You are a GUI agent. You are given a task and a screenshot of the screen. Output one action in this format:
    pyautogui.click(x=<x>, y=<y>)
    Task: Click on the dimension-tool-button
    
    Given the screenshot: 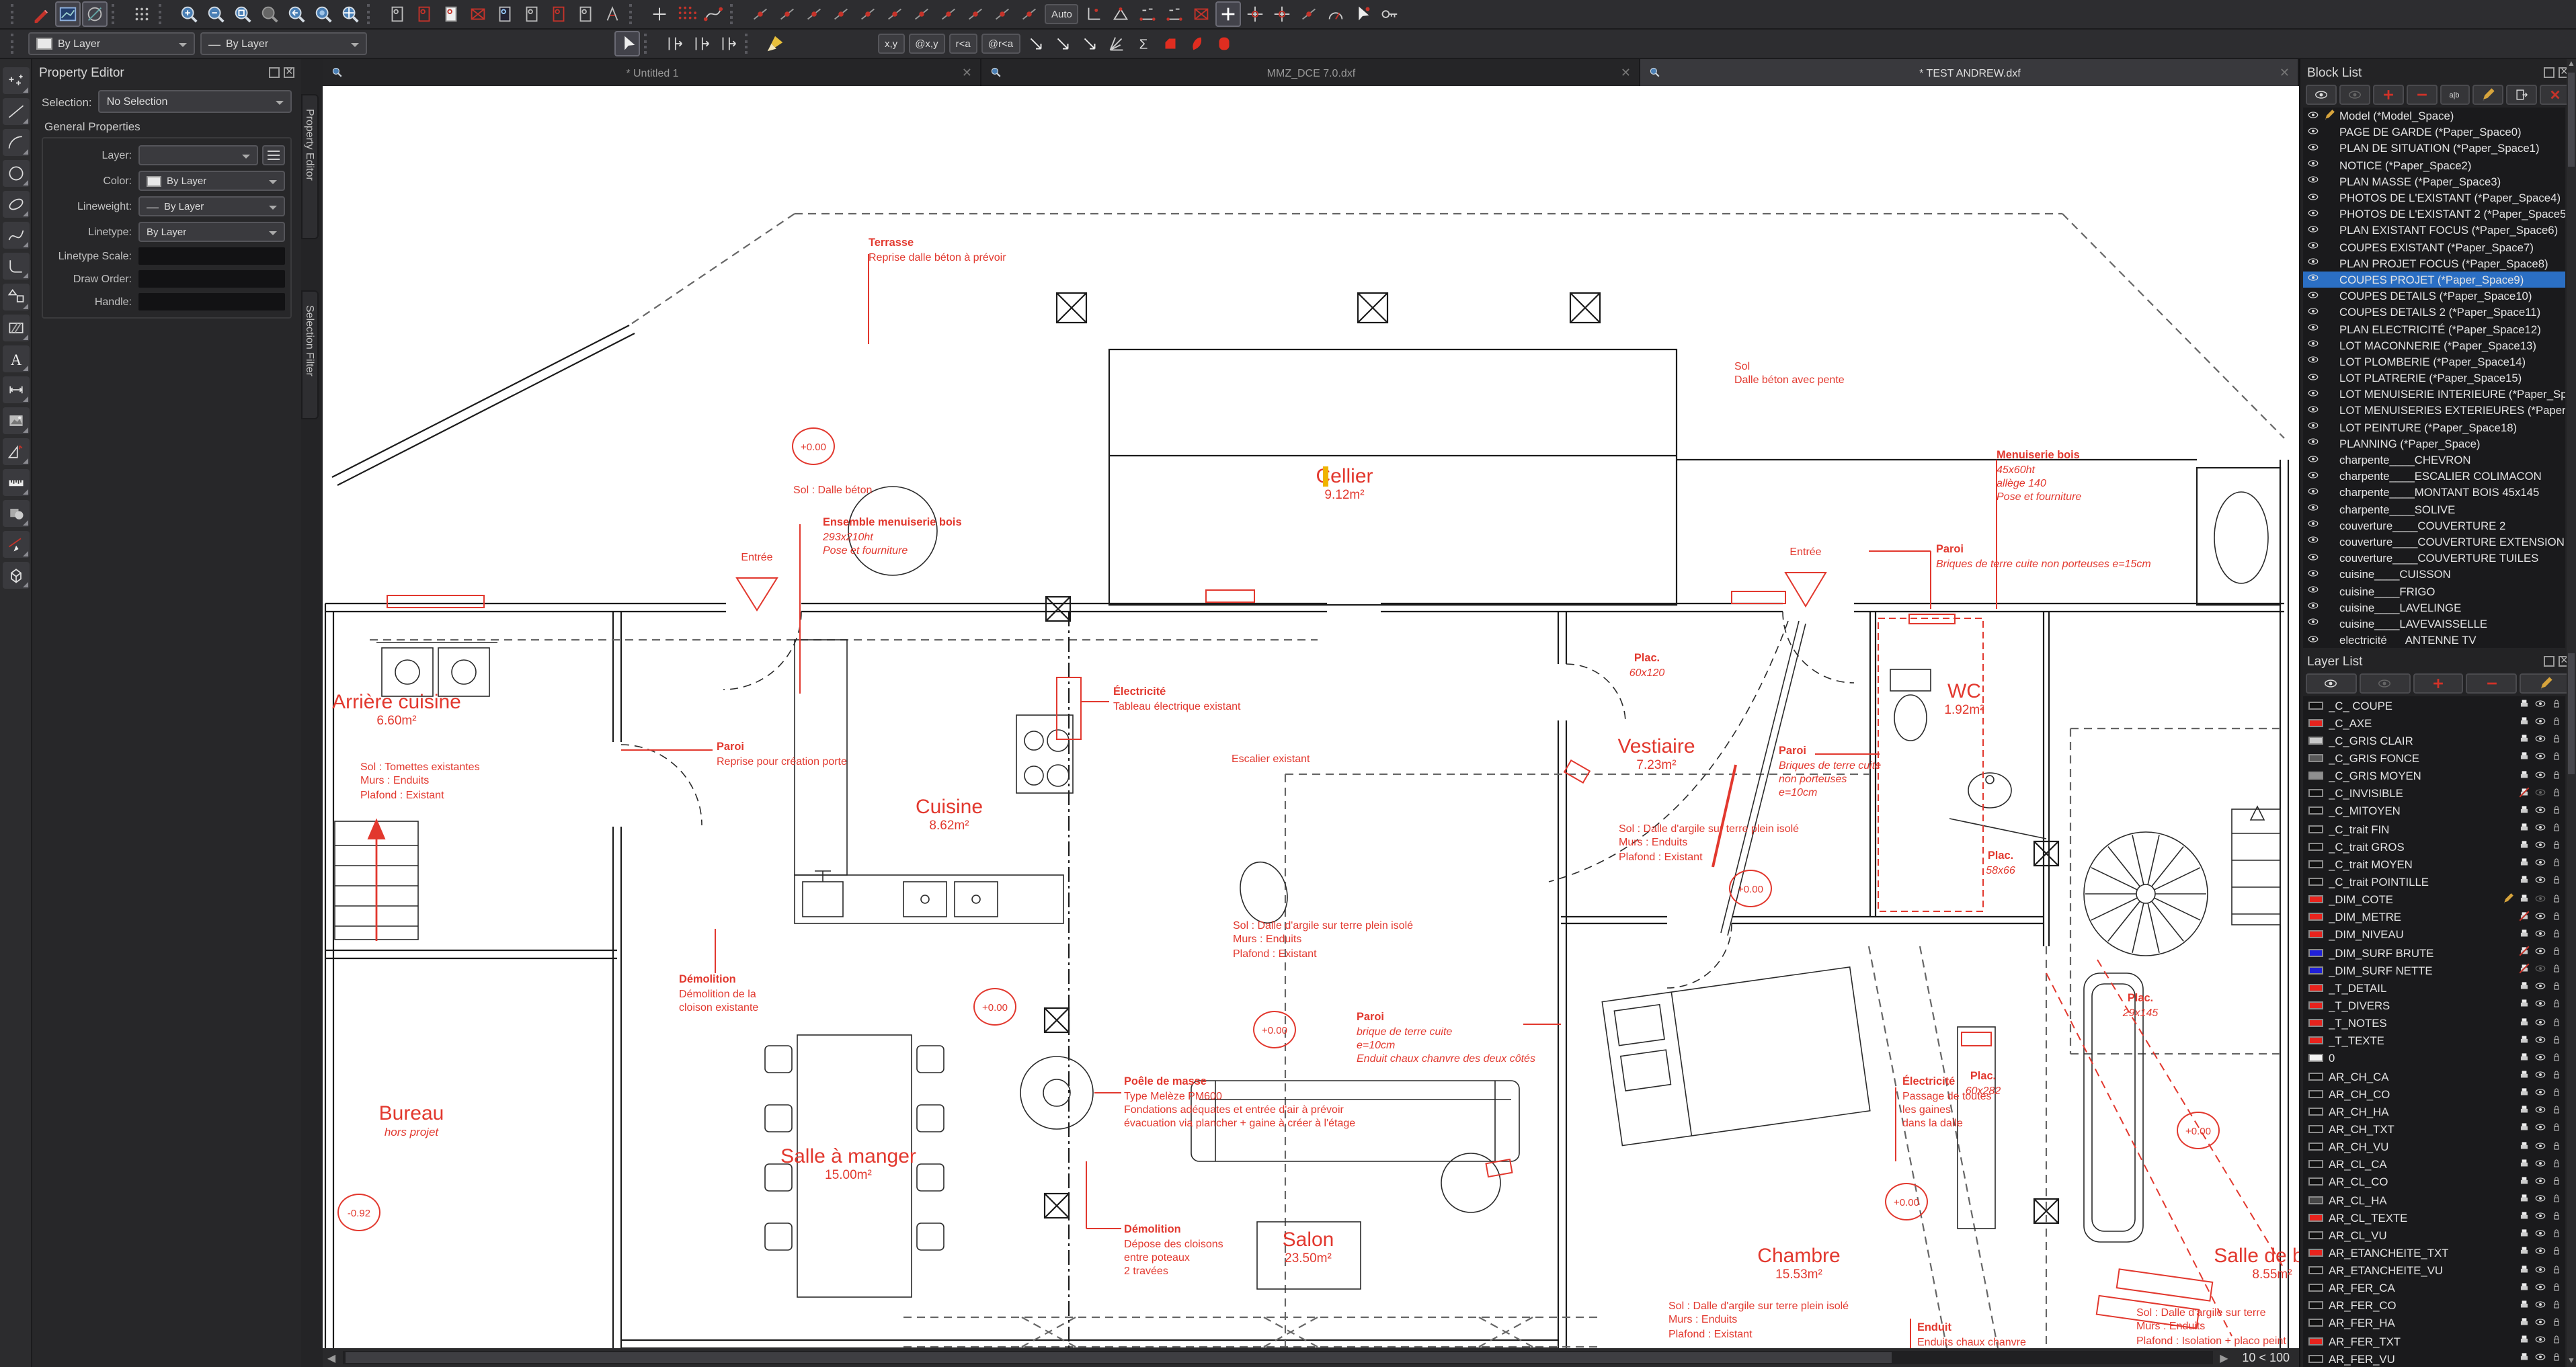 What is the action you would take?
    pyautogui.click(x=15, y=389)
    